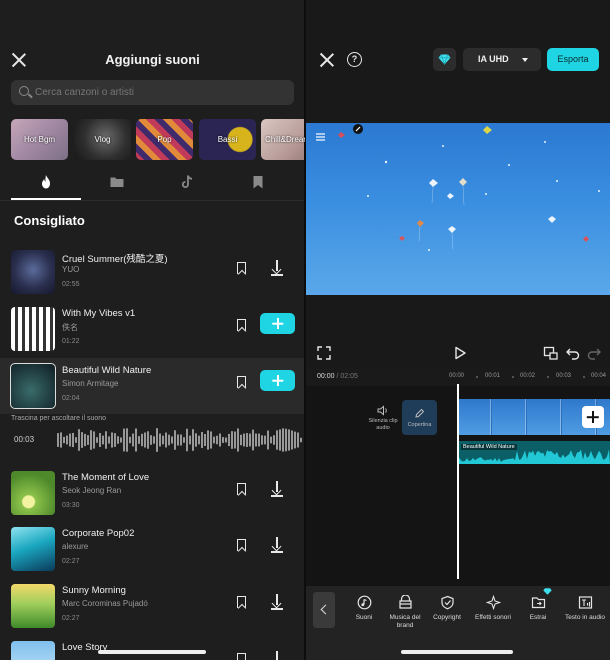 The width and height of the screenshot is (610, 660). What do you see at coordinates (382, 410) in the screenshot?
I see `speaker-icon` at bounding box center [382, 410].